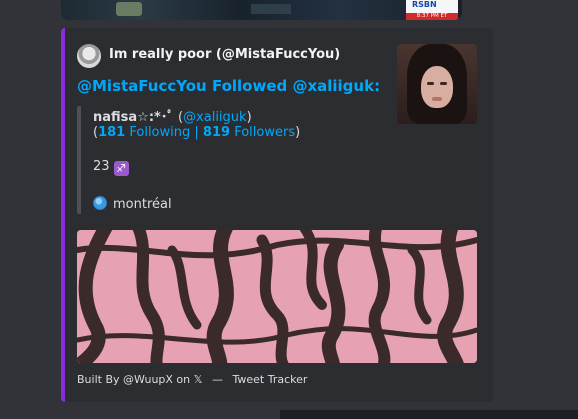 The height and width of the screenshot is (419, 578). Describe the element at coordinates (63, 215) in the screenshot. I see `embed-accent-bar` at that location.